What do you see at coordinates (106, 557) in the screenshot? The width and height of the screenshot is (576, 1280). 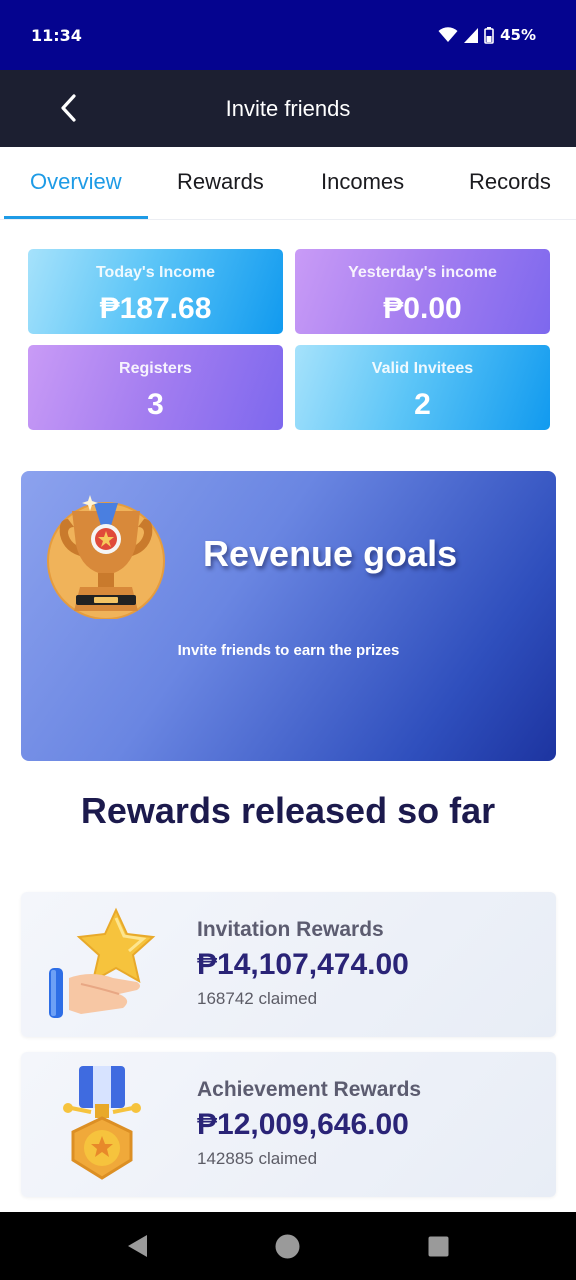 I see `trophy-icon` at bounding box center [106, 557].